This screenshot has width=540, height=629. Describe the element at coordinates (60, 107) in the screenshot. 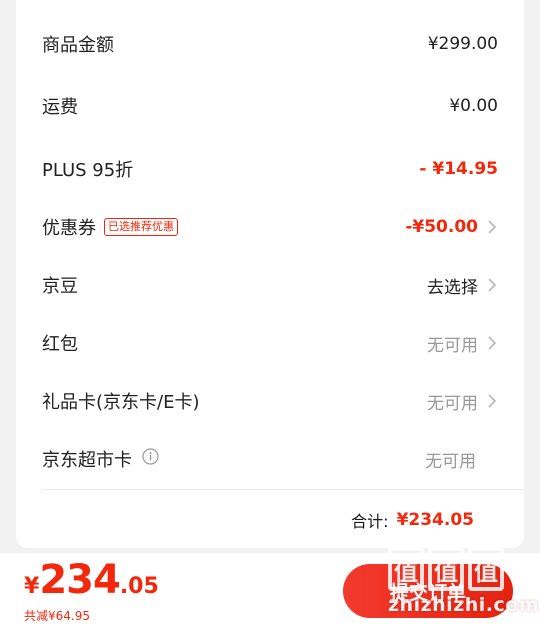

I see `shipping-label: 运费` at that location.